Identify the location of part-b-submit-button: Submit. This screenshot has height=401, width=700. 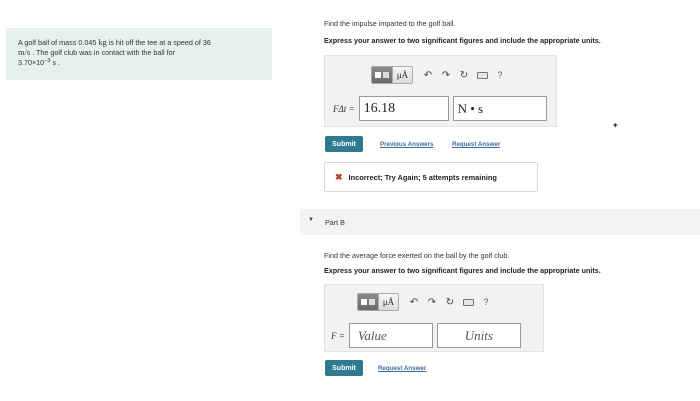
(344, 368).